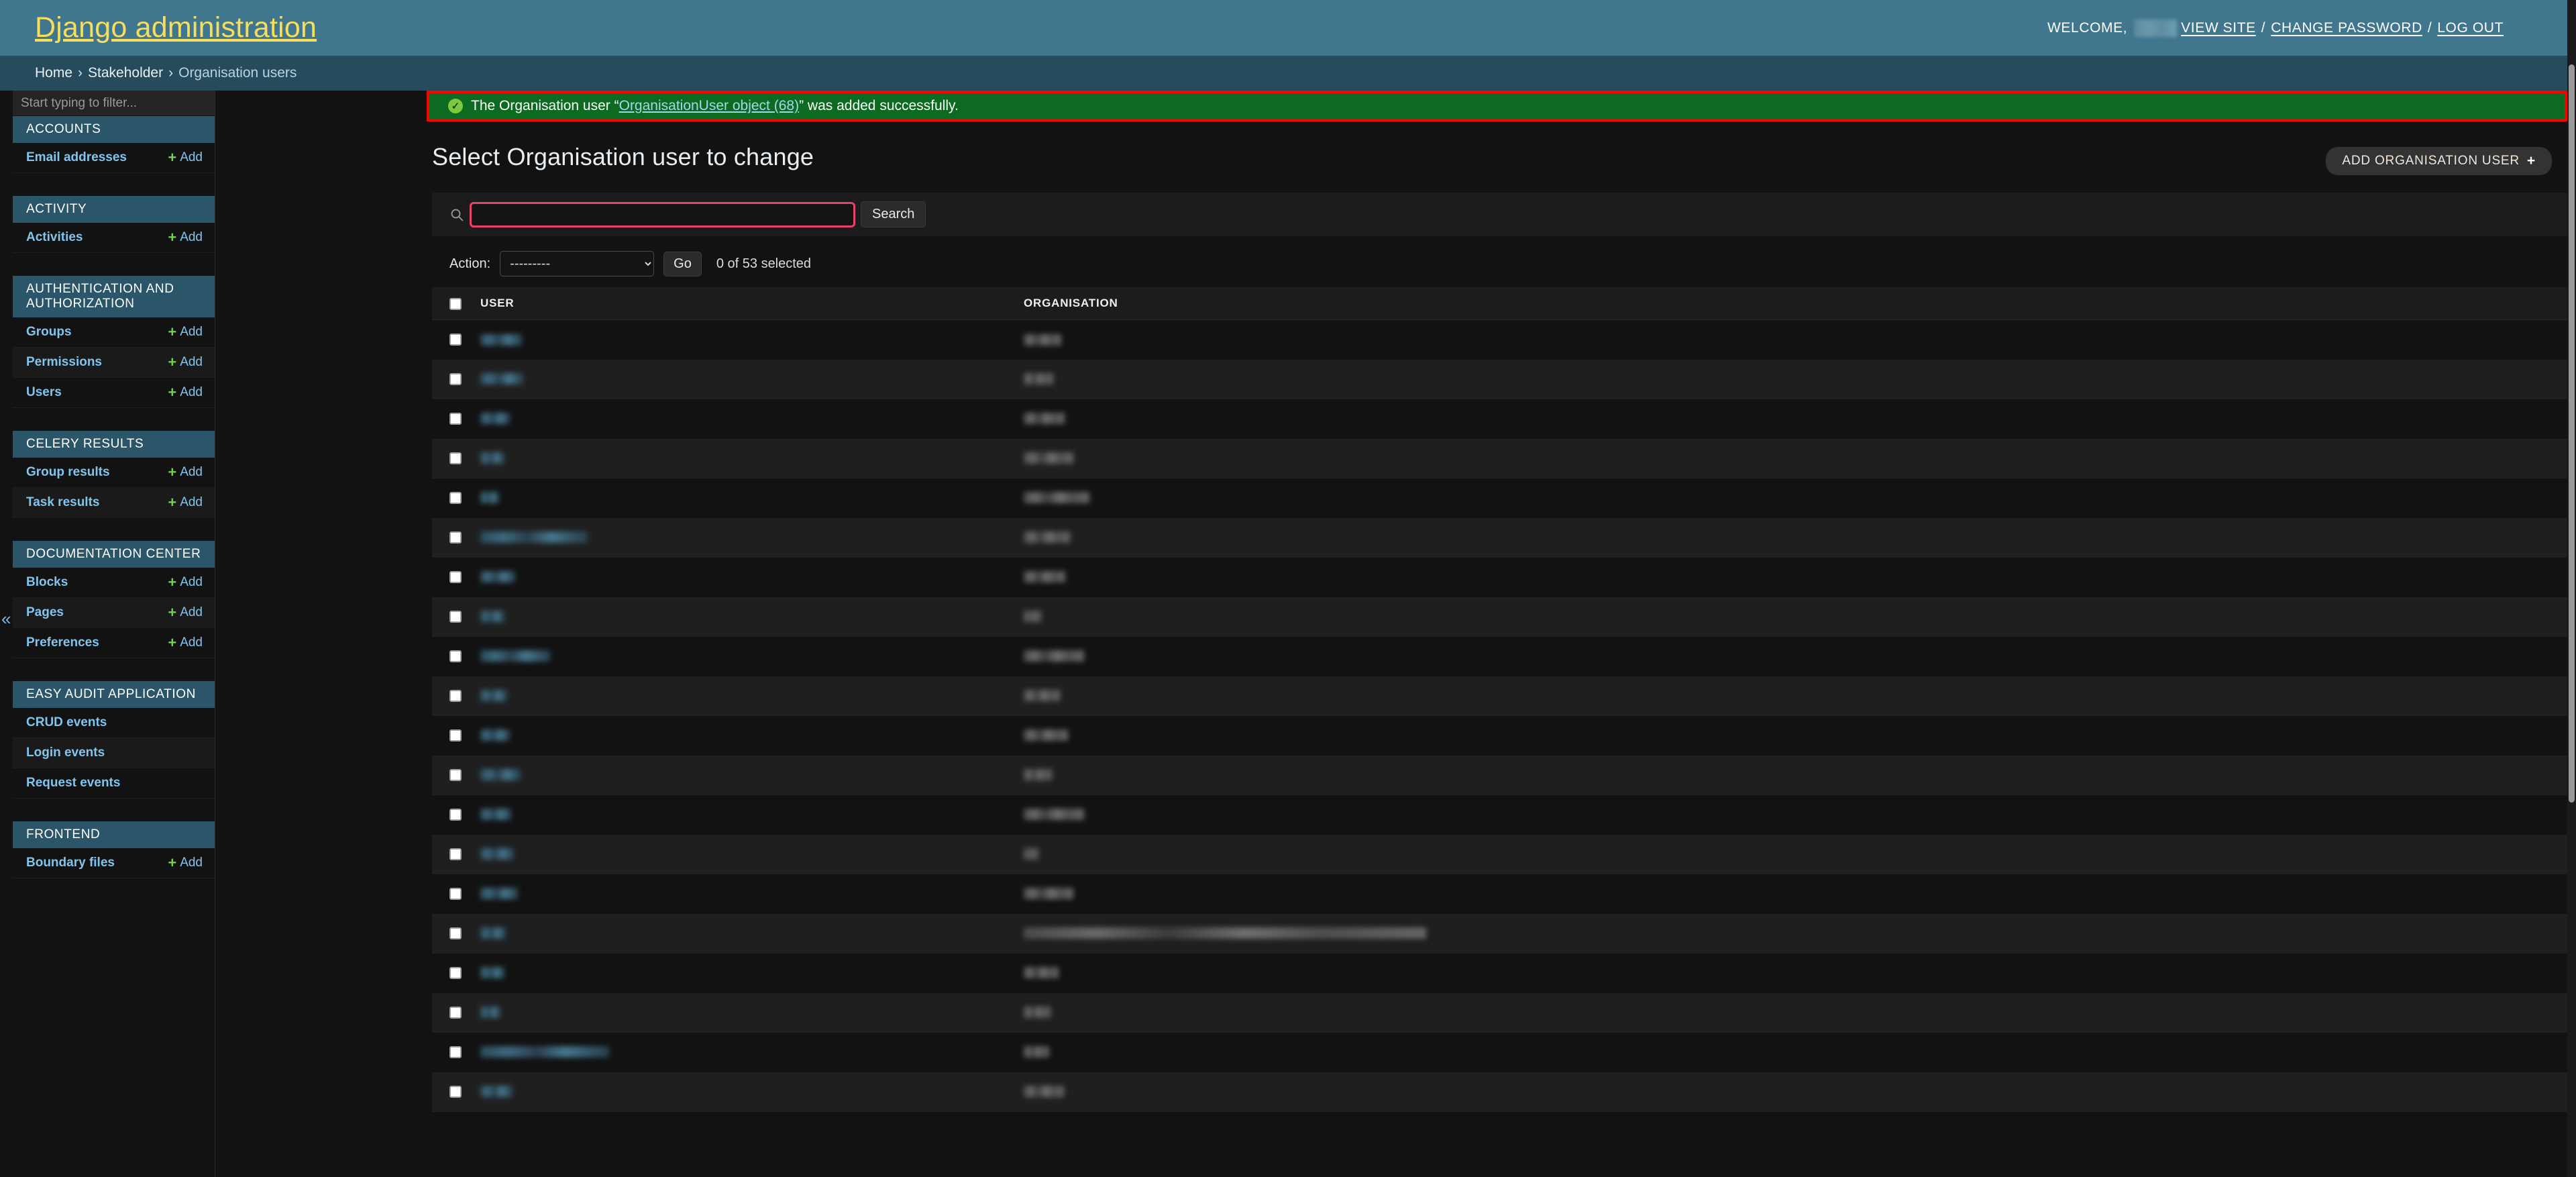 This screenshot has width=2576, height=1177. Describe the element at coordinates (2439, 161) in the screenshot. I see `add-organisation-user-button: ADD ORGANISATION USER +` at that location.